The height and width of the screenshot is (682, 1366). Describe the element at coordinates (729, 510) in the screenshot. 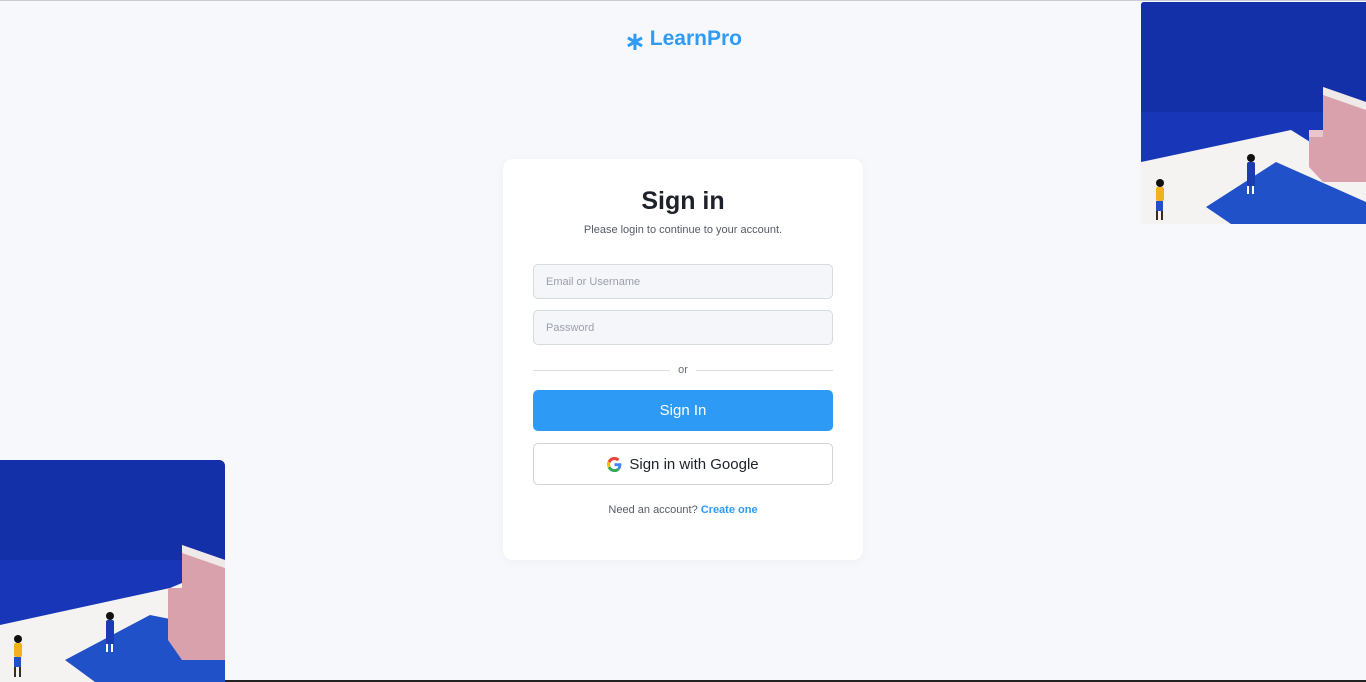

I see `create-account-link: Create one` at that location.